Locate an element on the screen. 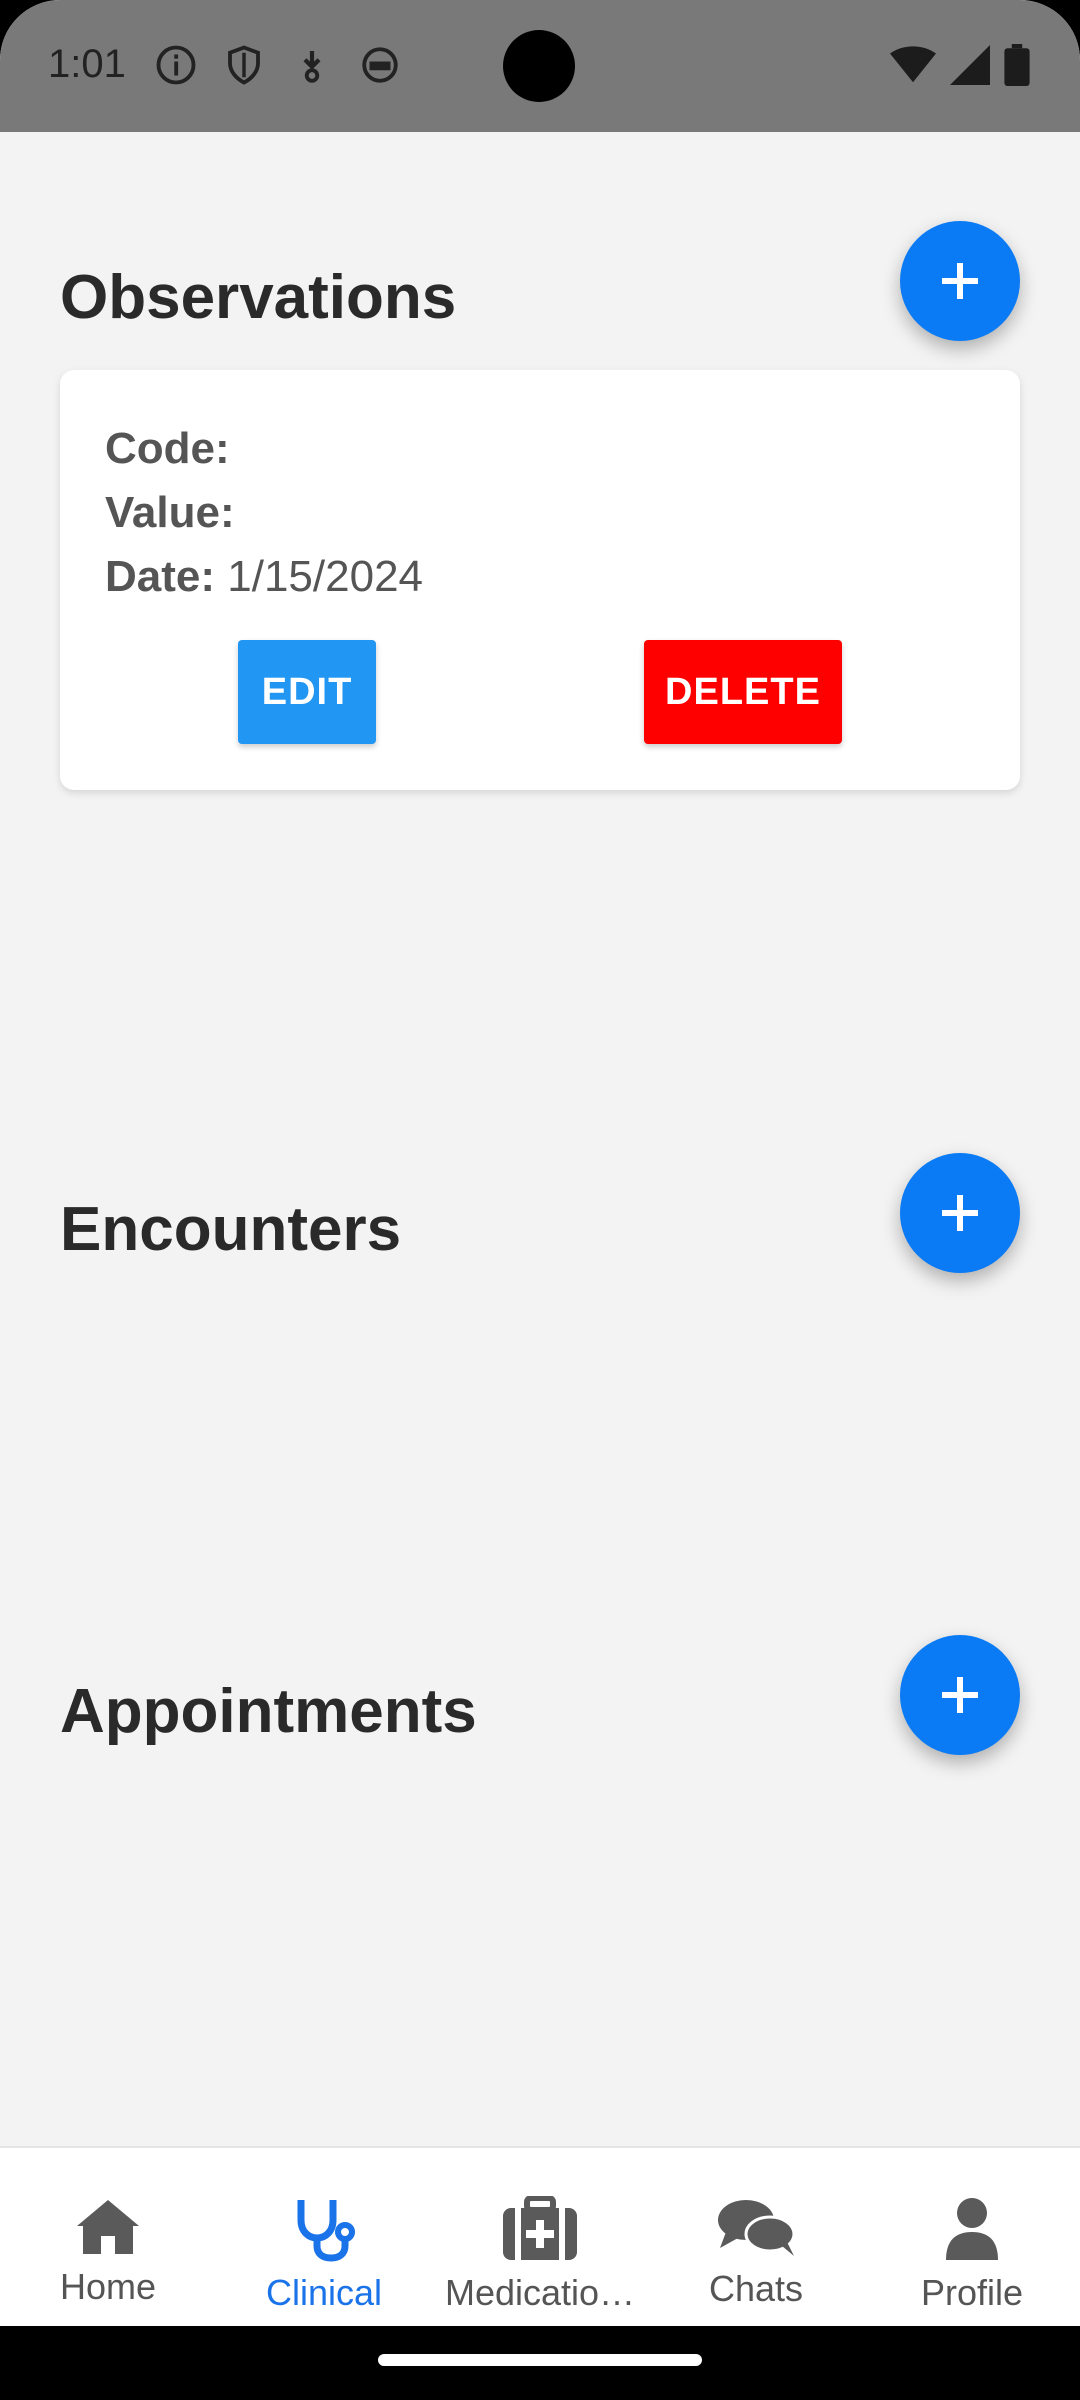  tab-home: Home is located at coordinates (108, 2237).